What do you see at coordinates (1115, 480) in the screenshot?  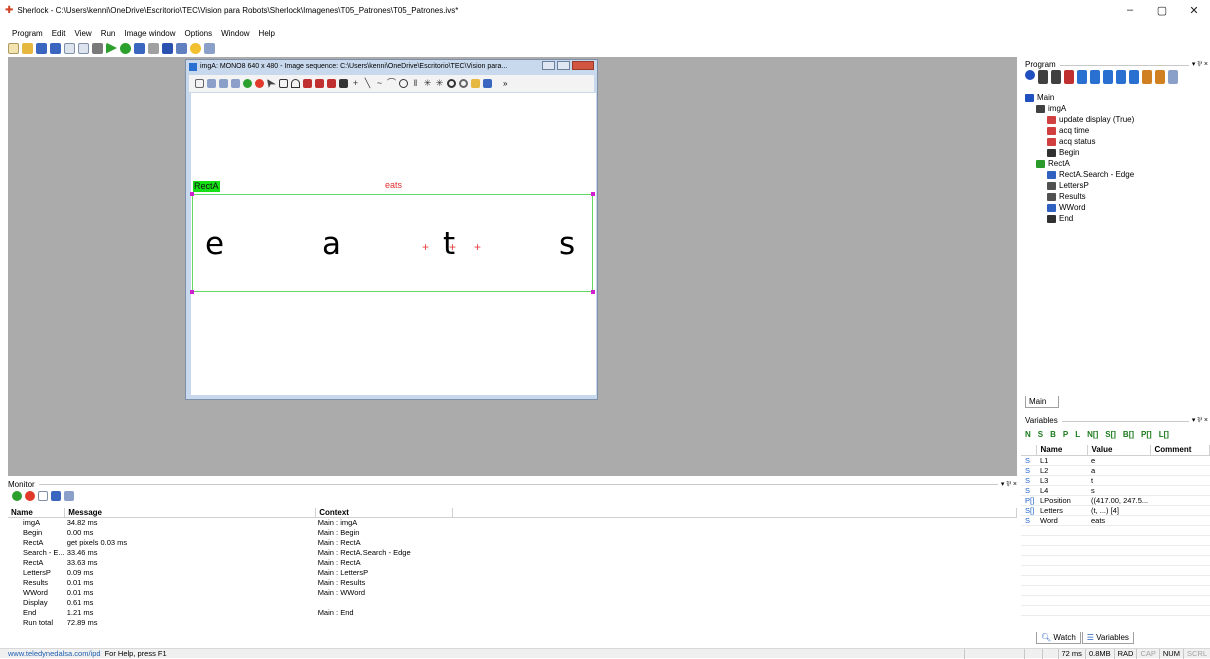 I see `variable-row: S L3 t` at bounding box center [1115, 480].